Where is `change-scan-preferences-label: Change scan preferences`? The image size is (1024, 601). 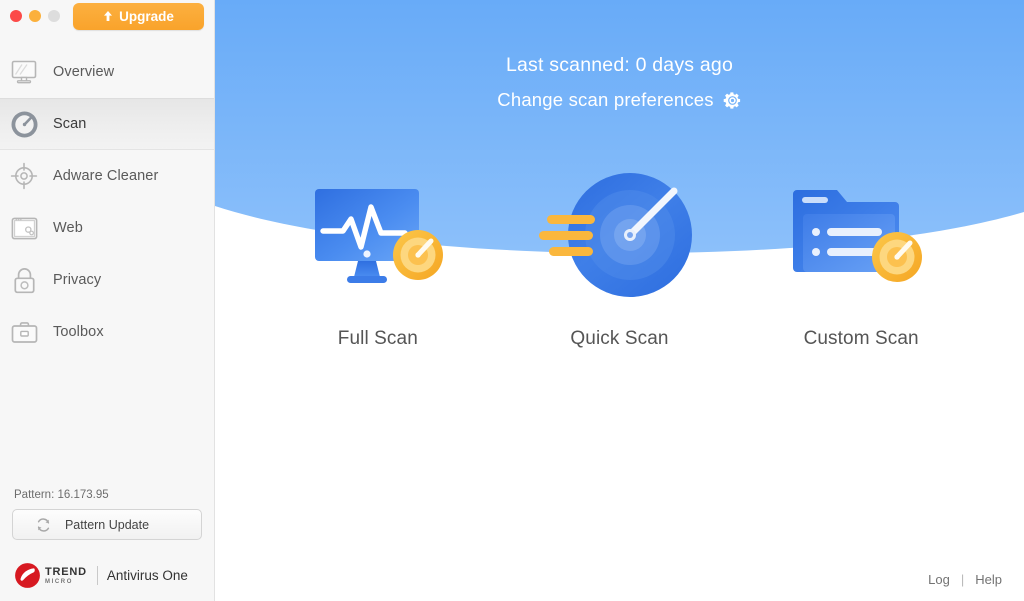
change-scan-preferences-label: Change scan preferences is located at coordinates (605, 99).